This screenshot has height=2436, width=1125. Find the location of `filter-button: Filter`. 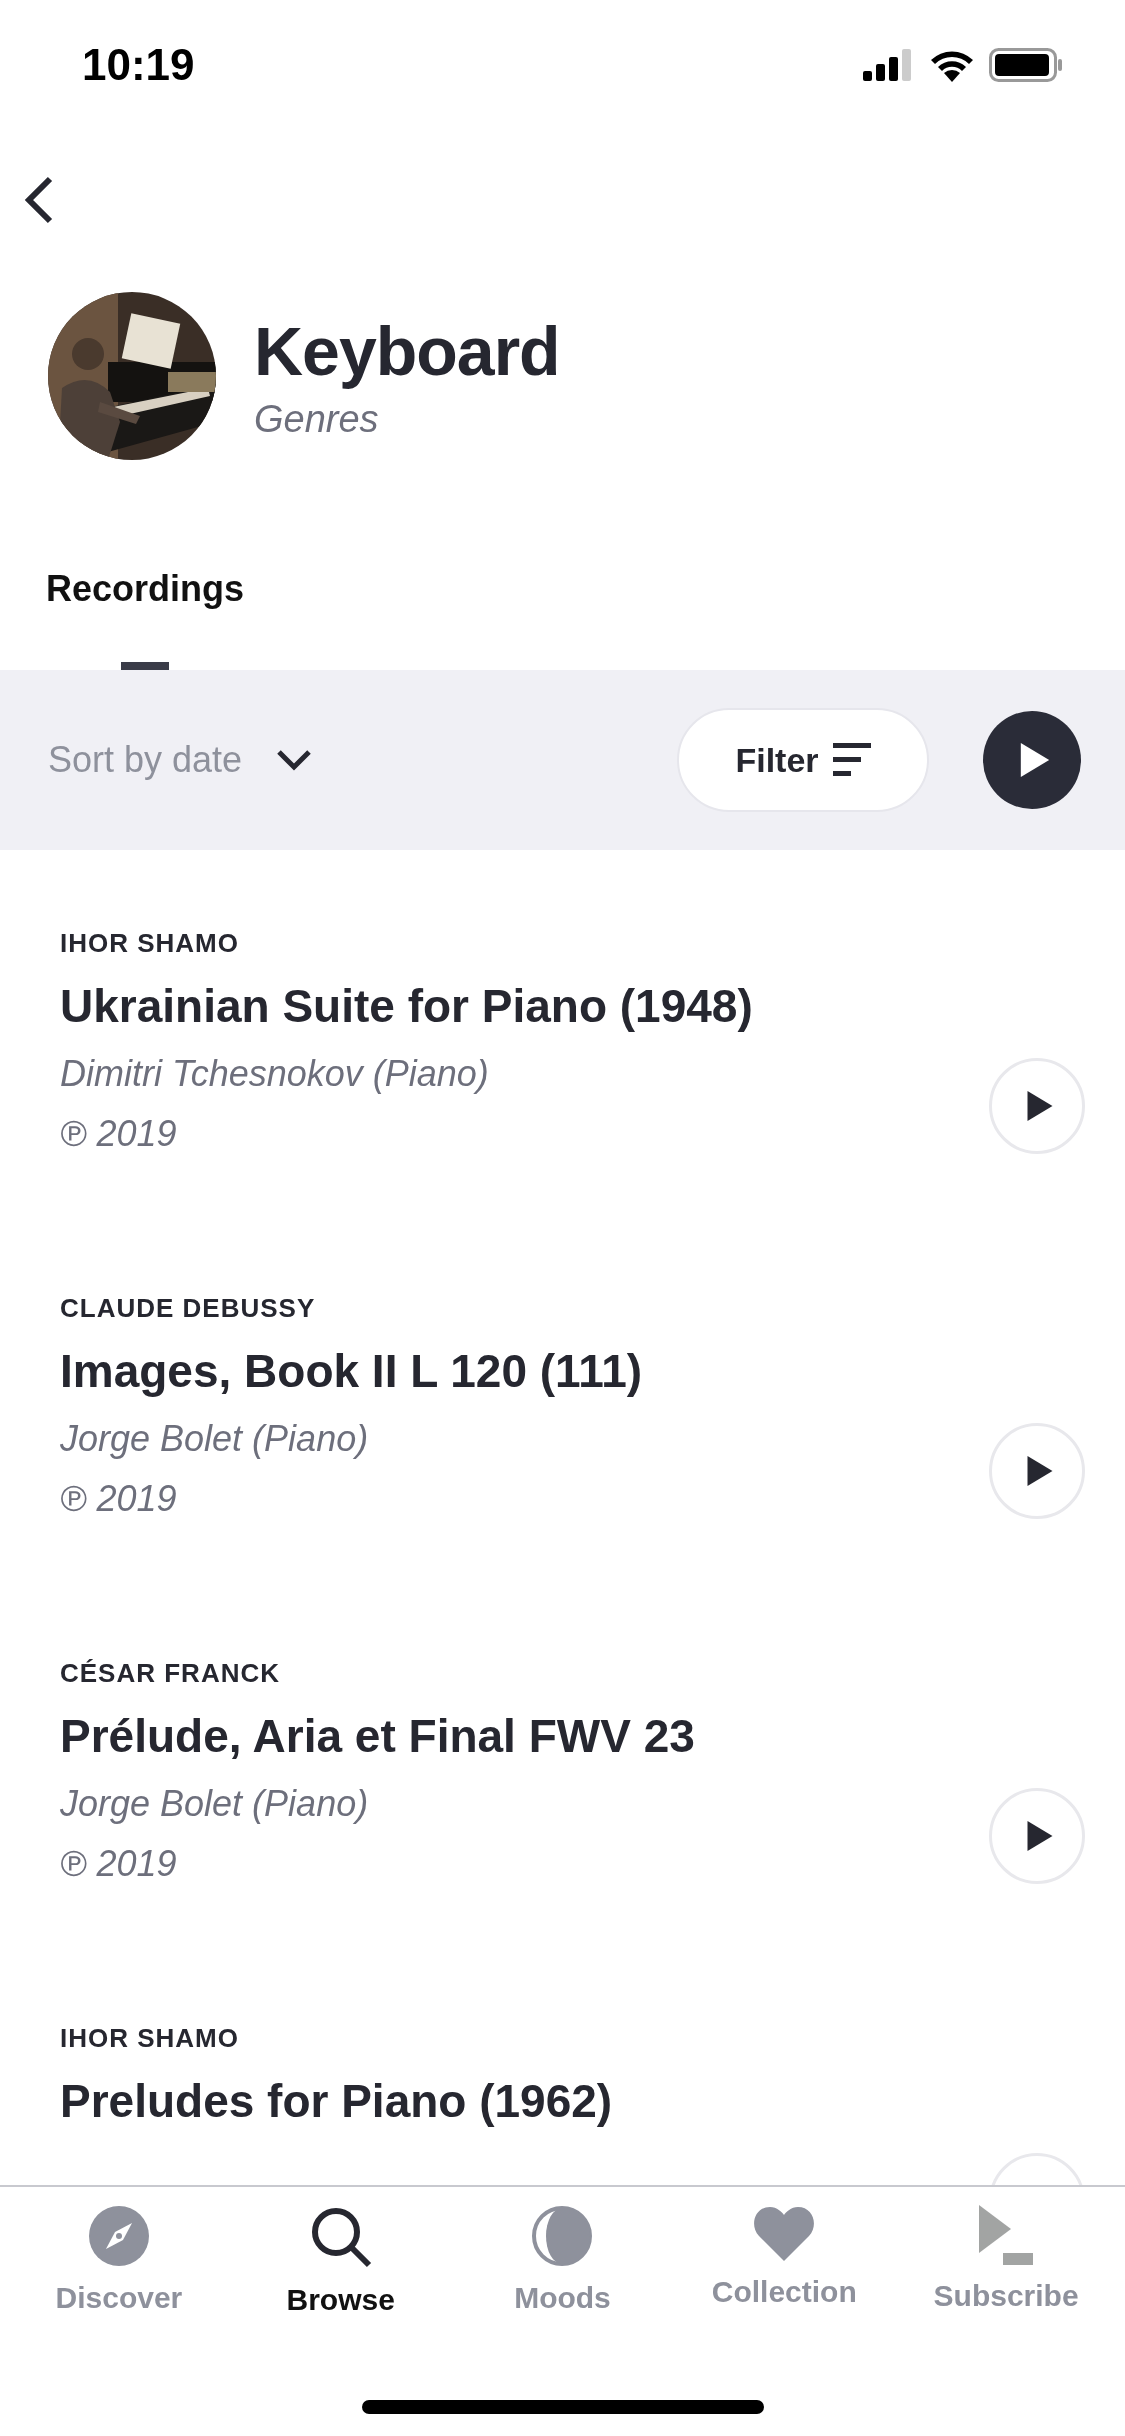

filter-button: Filter is located at coordinates (803, 760).